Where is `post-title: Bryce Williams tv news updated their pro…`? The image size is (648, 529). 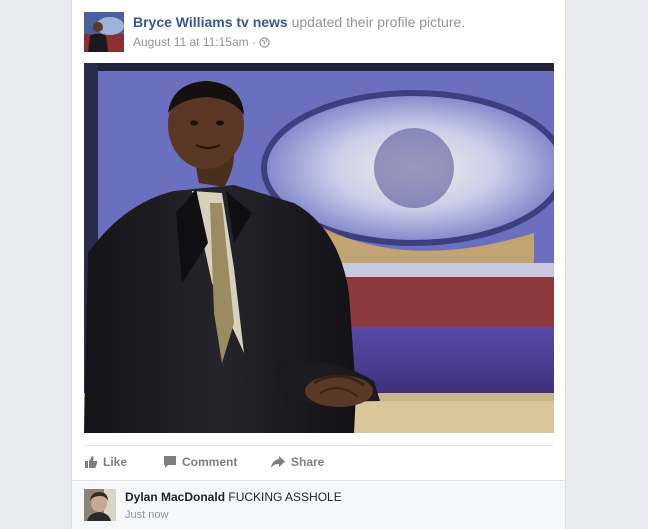
post-title: Bryce Williams tv news updated their pro… is located at coordinates (299, 22).